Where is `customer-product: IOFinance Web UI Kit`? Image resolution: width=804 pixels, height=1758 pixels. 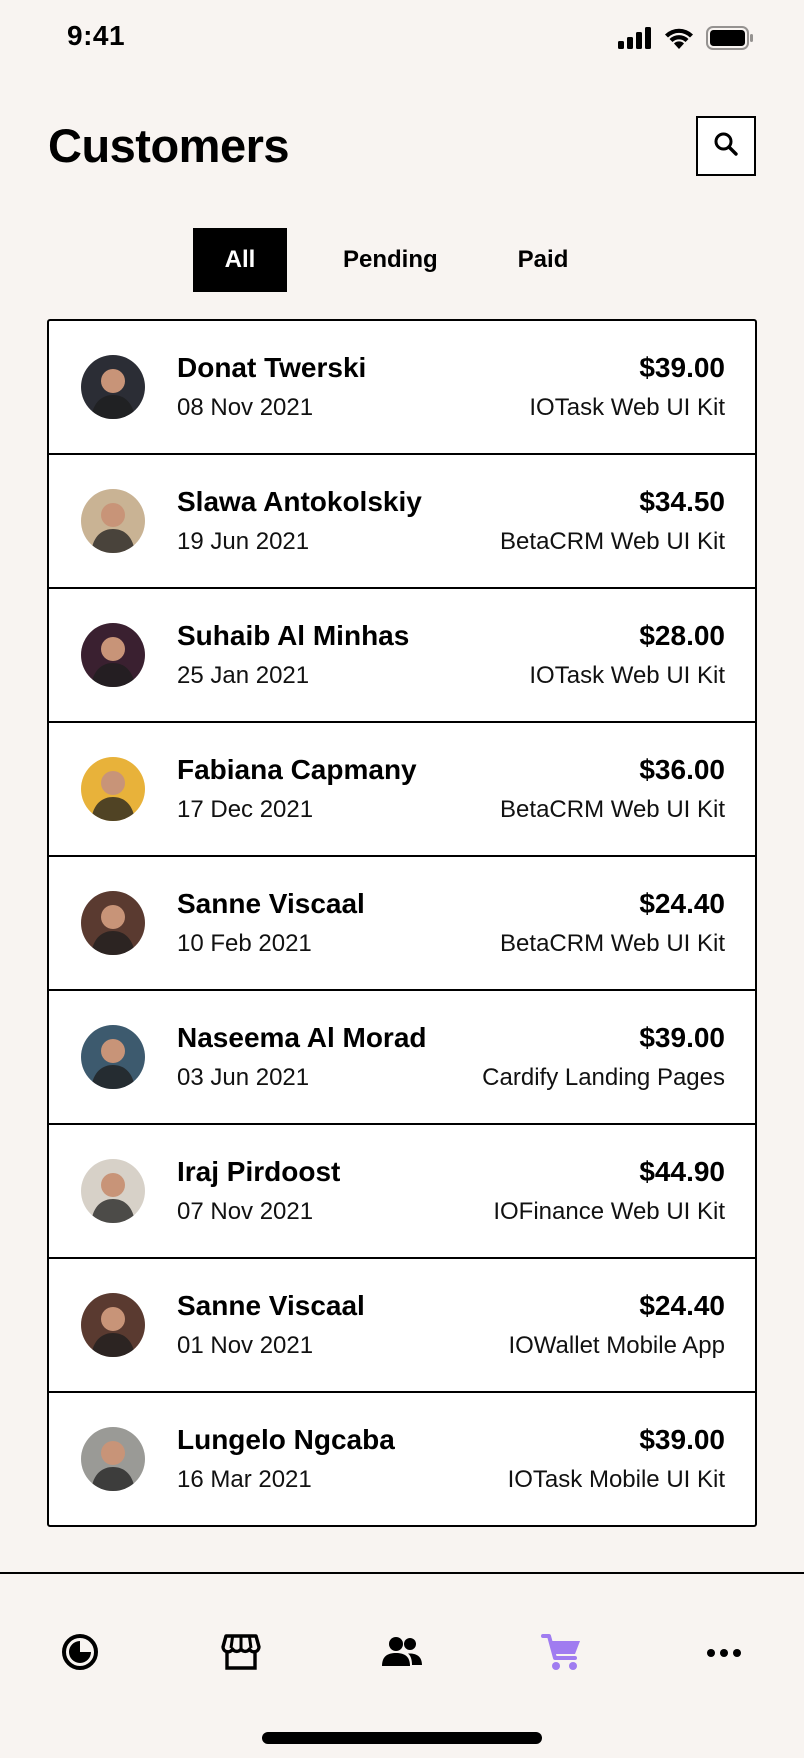 customer-product: IOFinance Web UI Kit is located at coordinates (609, 1211).